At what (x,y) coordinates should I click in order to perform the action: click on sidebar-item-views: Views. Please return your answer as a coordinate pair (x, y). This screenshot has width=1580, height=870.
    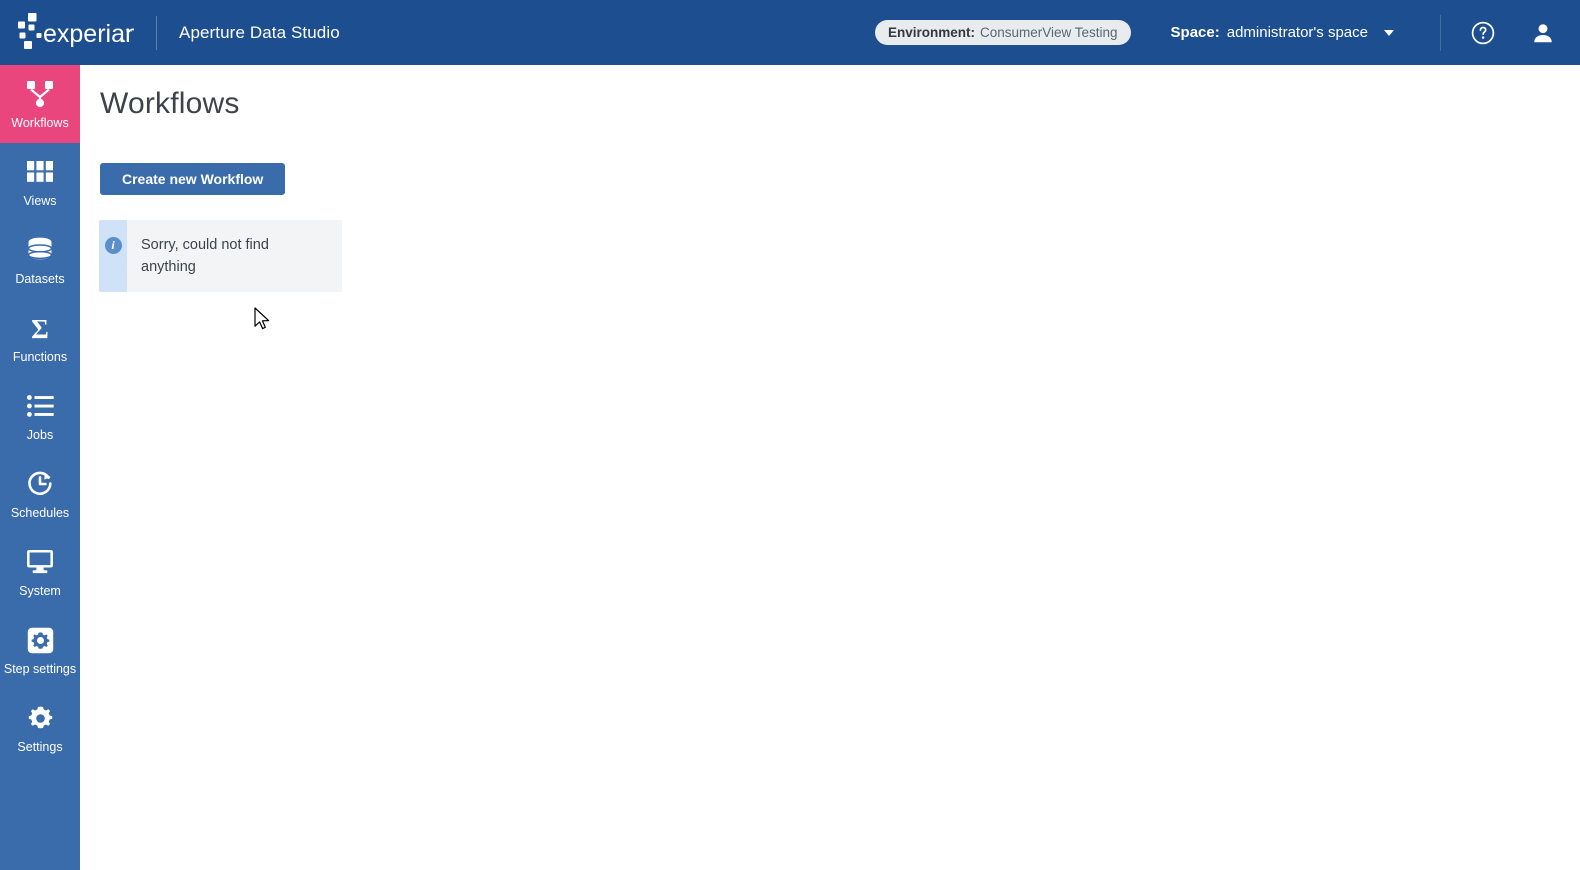
    Looking at the image, I should click on (40, 182).